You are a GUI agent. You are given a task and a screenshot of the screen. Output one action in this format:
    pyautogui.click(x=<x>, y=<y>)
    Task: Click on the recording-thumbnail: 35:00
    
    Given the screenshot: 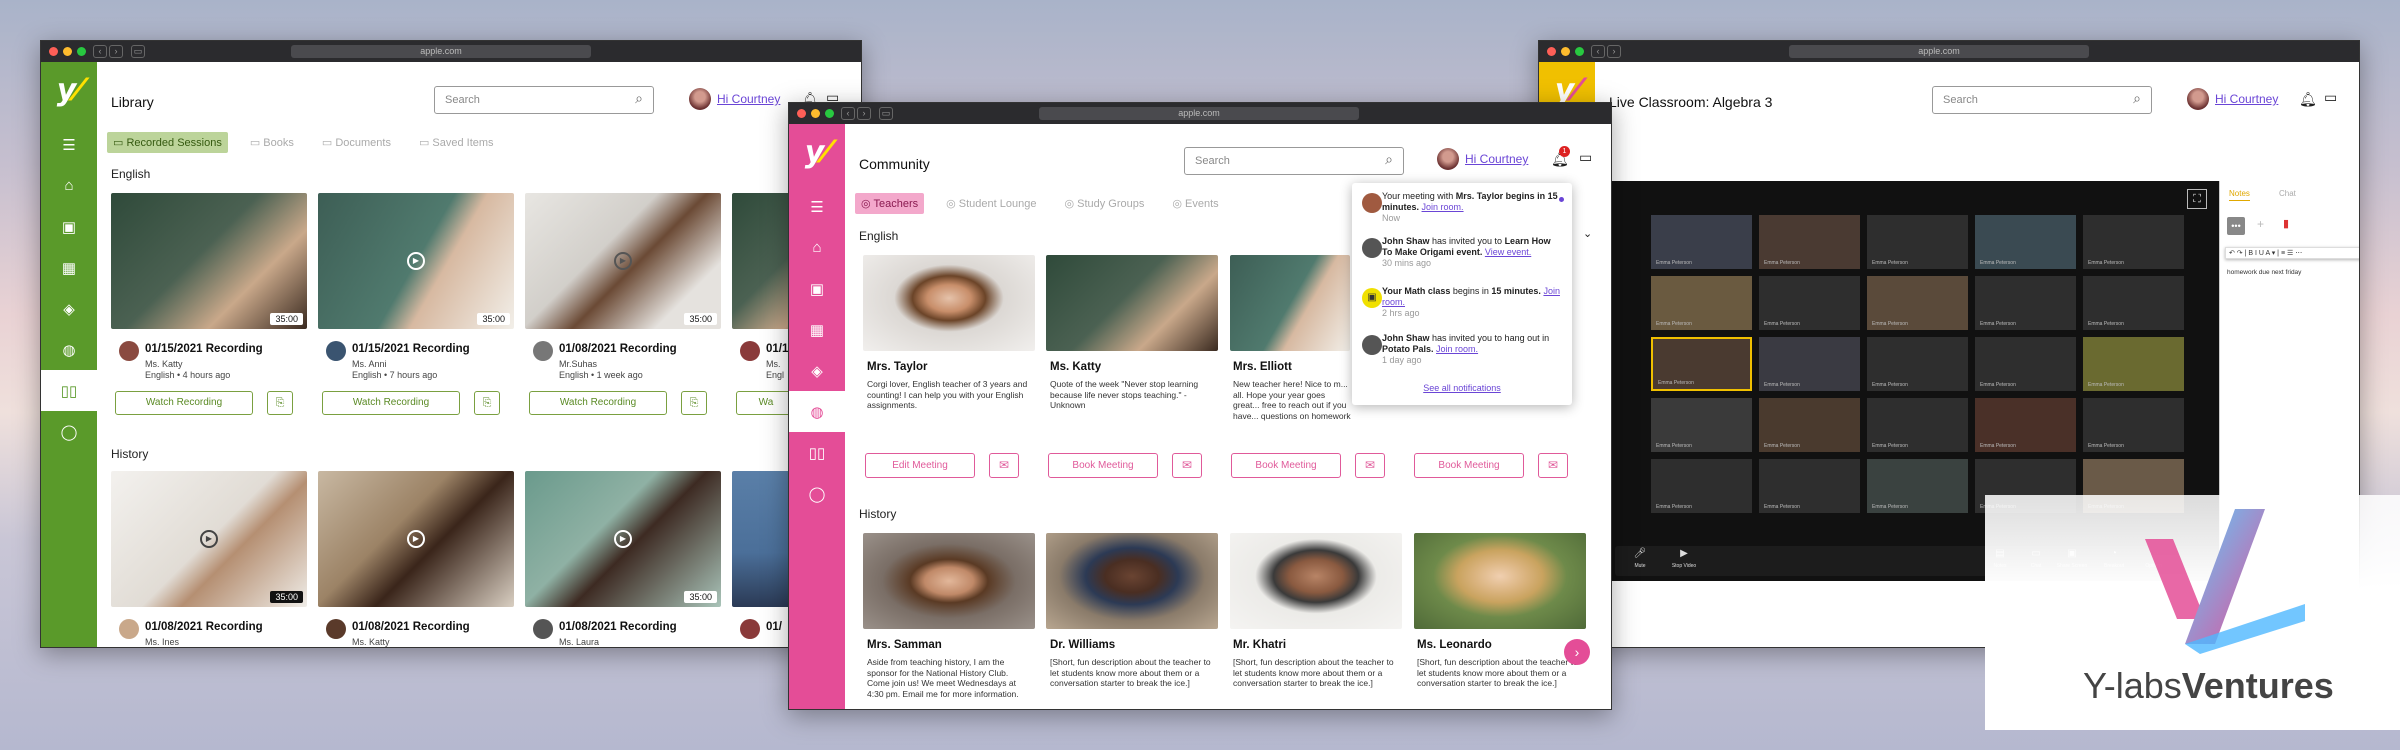 What is the action you would take?
    pyautogui.click(x=209, y=261)
    